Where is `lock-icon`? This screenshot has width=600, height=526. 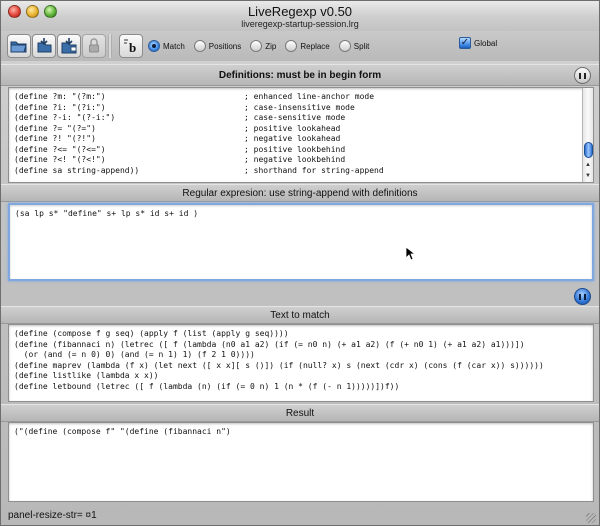 lock-icon is located at coordinates (94, 45).